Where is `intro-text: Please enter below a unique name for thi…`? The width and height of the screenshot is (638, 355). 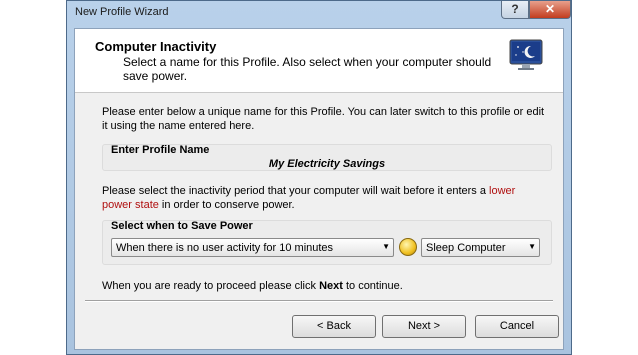
intro-text: Please enter below a unique name for thi… is located at coordinates (323, 119).